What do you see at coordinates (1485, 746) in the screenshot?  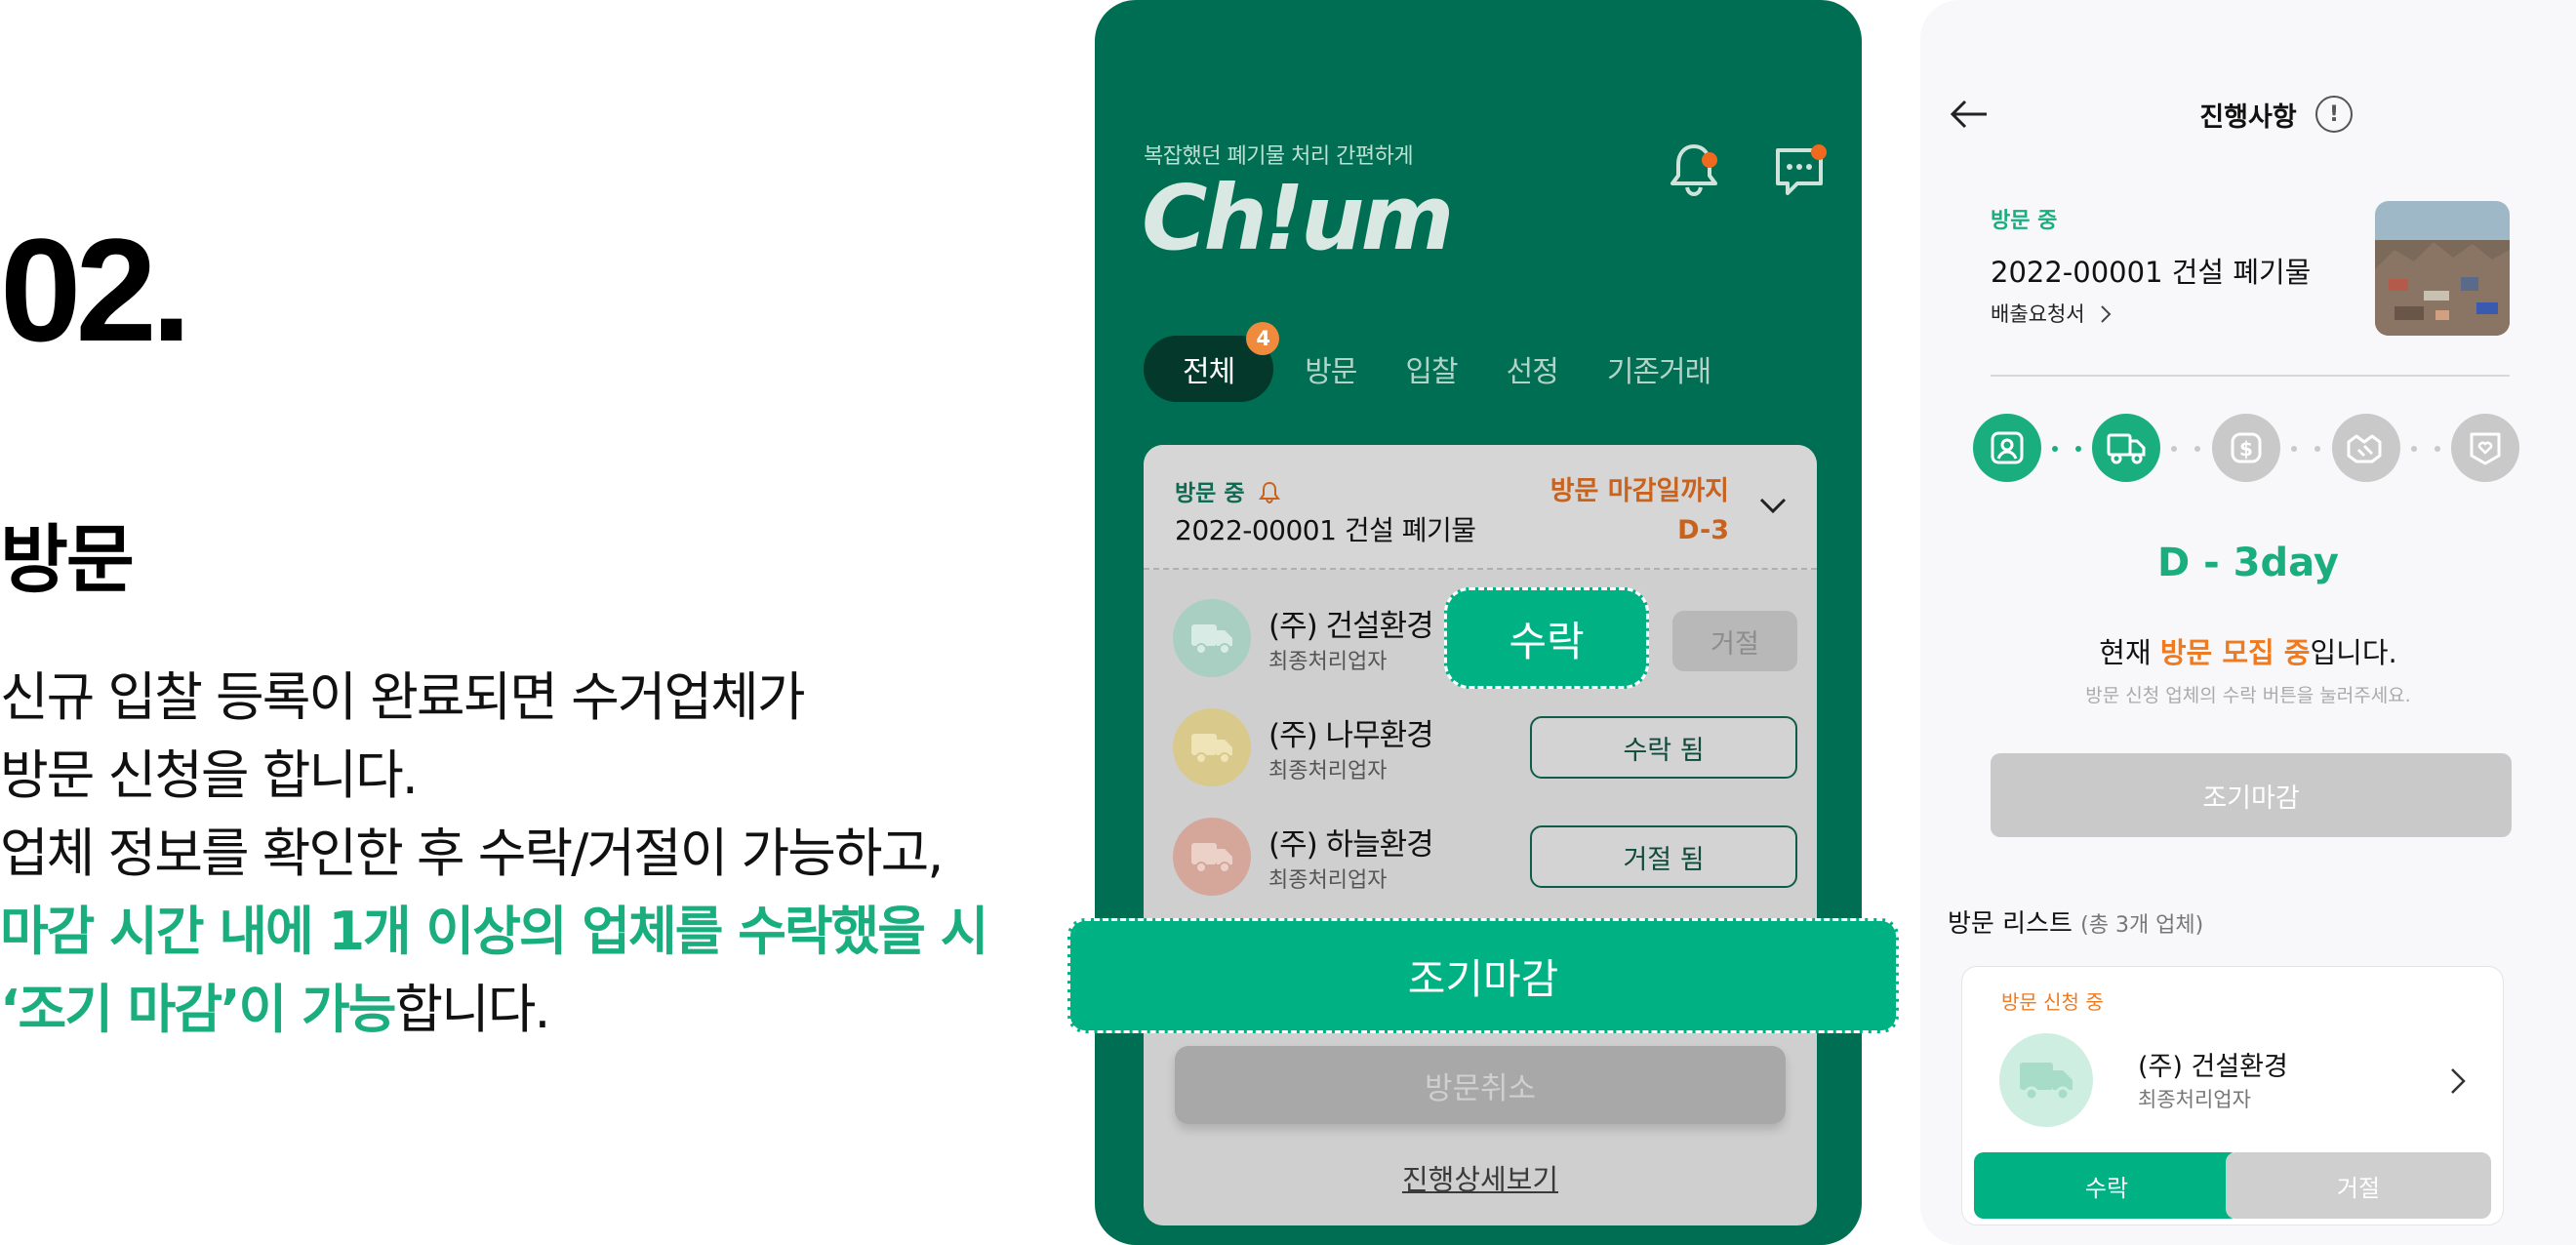 I see `vendor-row: (주) 나무환경 최종처리업자 수락 됨` at bounding box center [1485, 746].